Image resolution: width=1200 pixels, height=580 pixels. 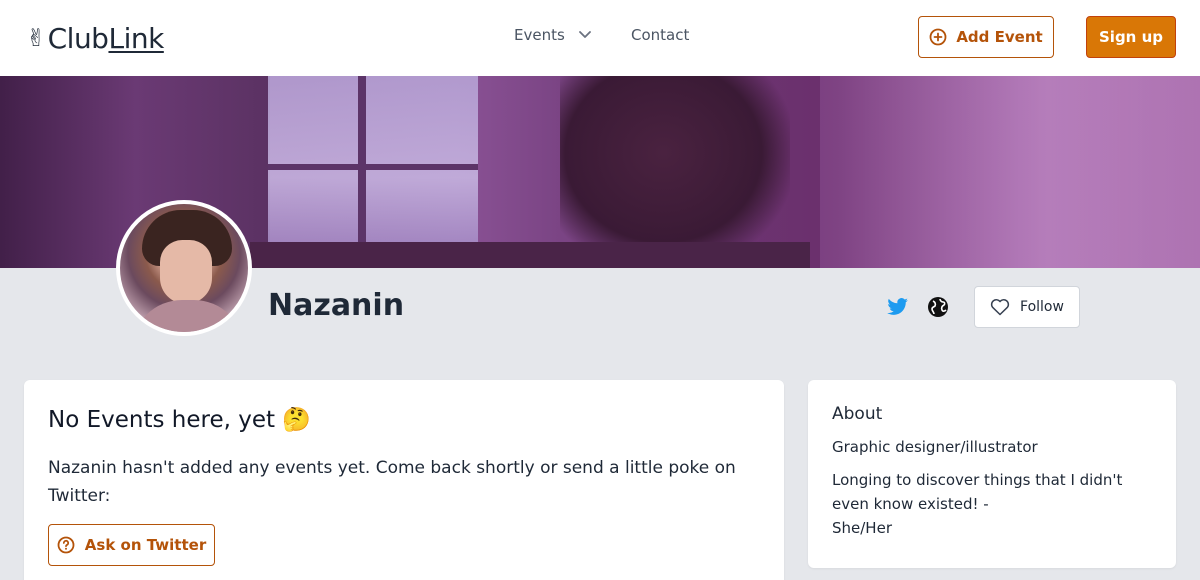 I want to click on add-event-button: Add Event, so click(x=986, y=37).